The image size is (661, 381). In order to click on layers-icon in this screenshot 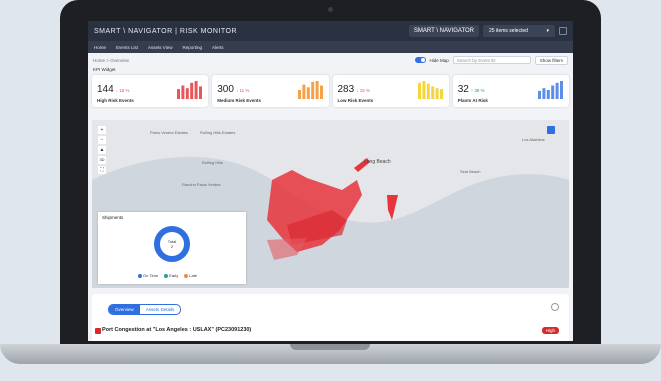, I will do `click(551, 130)`.